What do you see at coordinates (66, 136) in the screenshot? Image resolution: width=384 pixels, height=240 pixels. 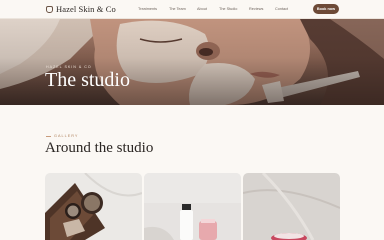 I see `gallery-kicker-text: GALLERY` at bounding box center [66, 136].